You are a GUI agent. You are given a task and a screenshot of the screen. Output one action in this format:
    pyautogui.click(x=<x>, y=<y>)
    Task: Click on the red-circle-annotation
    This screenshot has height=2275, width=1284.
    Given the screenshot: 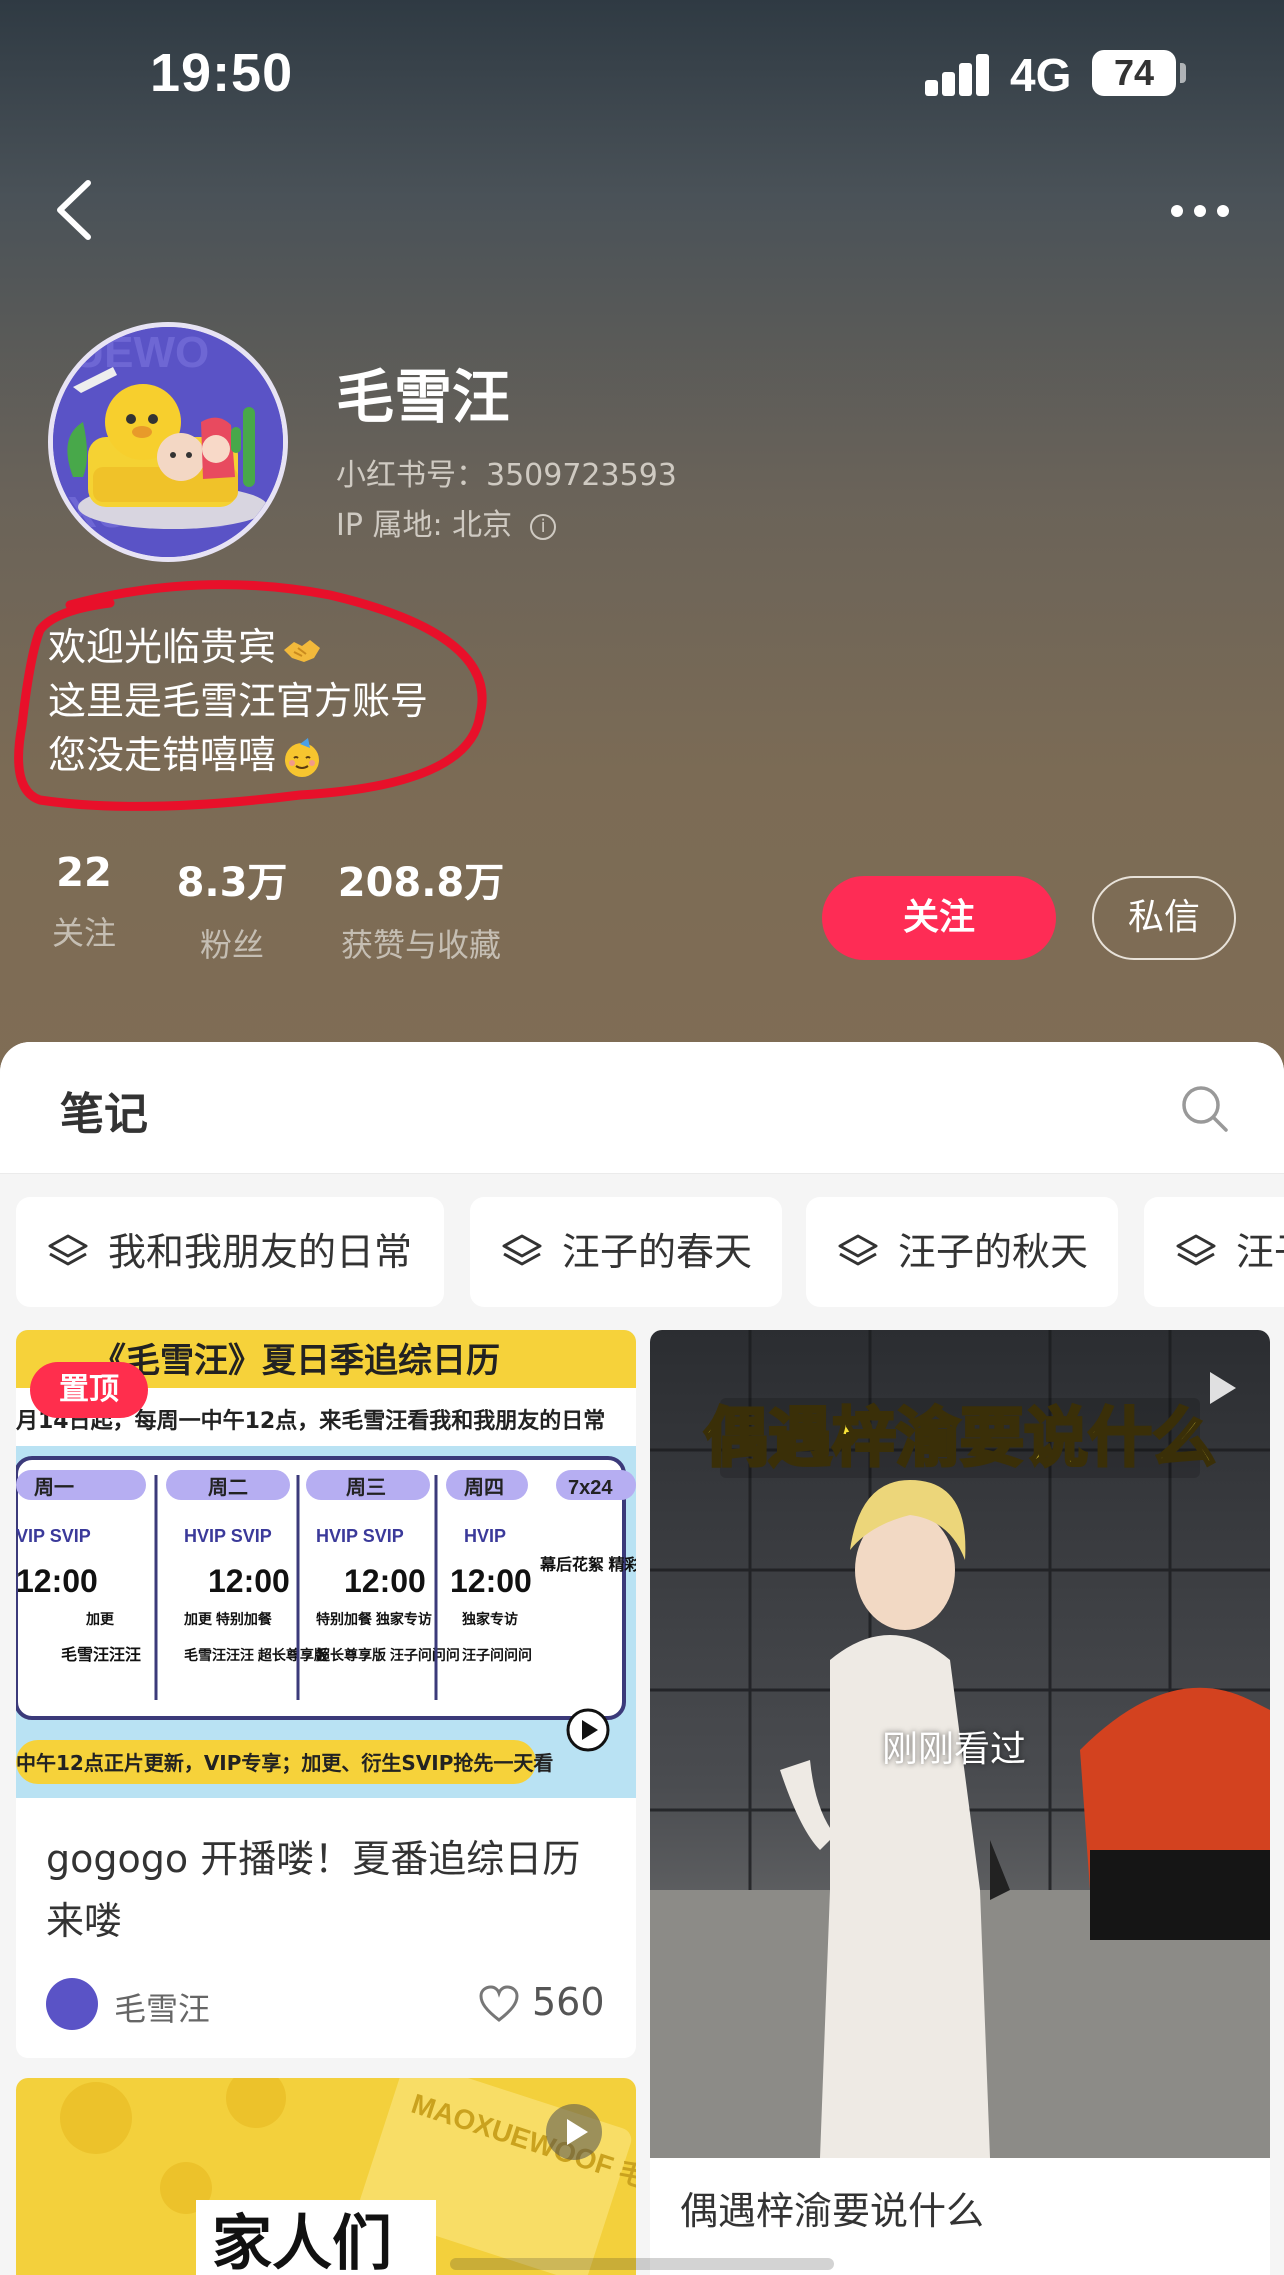 What is the action you would take?
    pyautogui.click(x=250, y=695)
    